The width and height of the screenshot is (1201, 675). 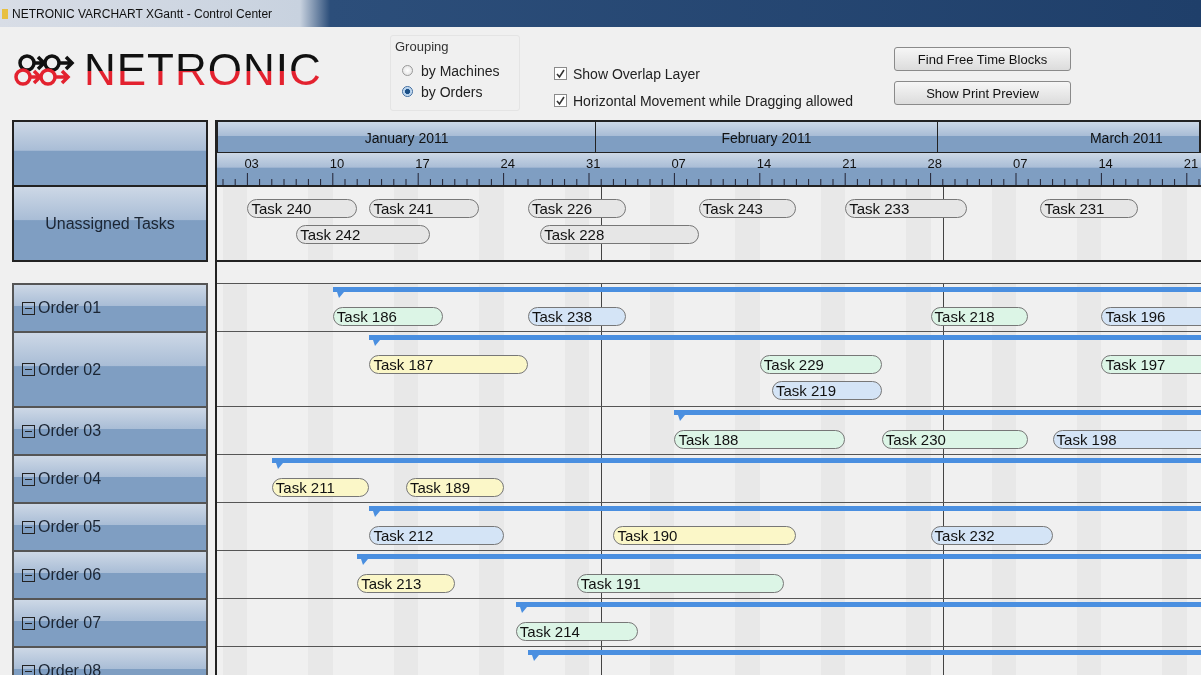 I want to click on task-bar: Task 241, so click(x=424, y=208).